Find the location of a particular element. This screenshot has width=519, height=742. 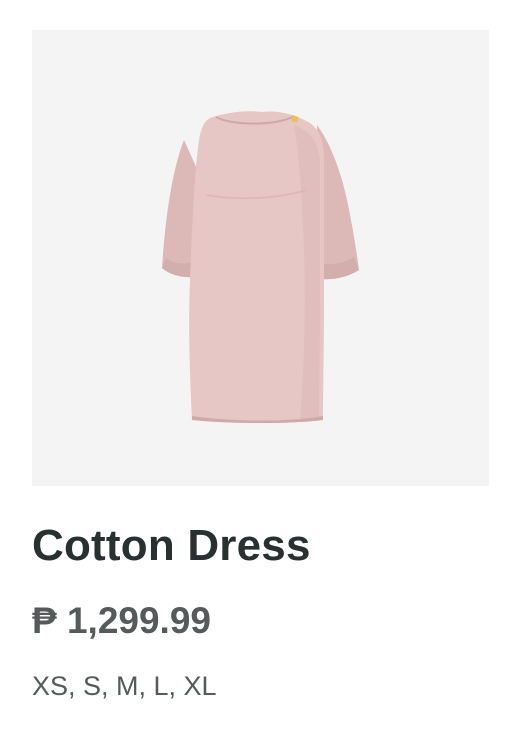

product-price: ₱ 1,299.99 is located at coordinates (121, 620).